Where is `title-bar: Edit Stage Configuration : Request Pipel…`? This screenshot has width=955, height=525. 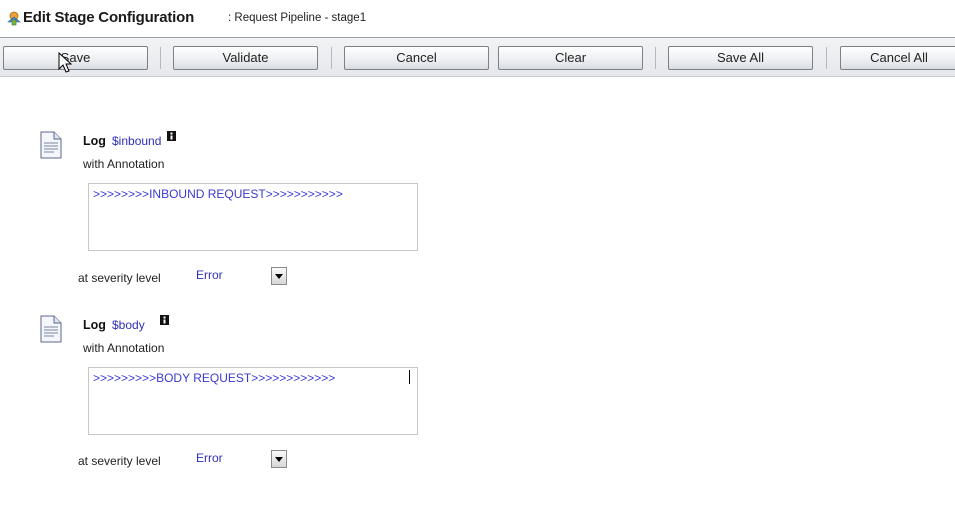 title-bar: Edit Stage Configuration : Request Pipel… is located at coordinates (477, 18).